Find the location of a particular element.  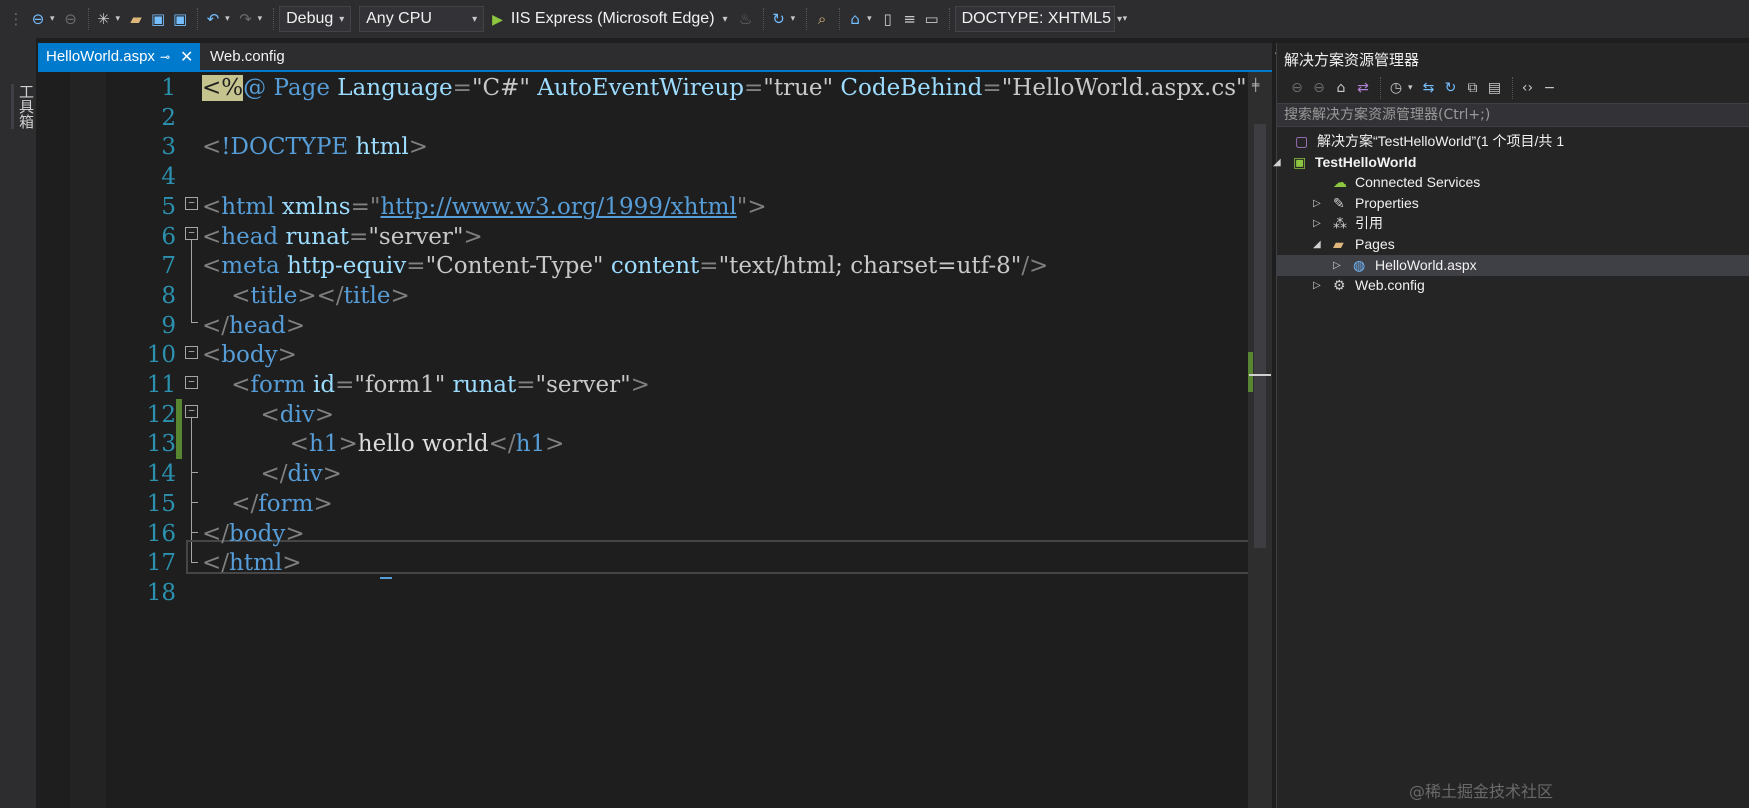

code-token: "form1" is located at coordinates (400, 385).